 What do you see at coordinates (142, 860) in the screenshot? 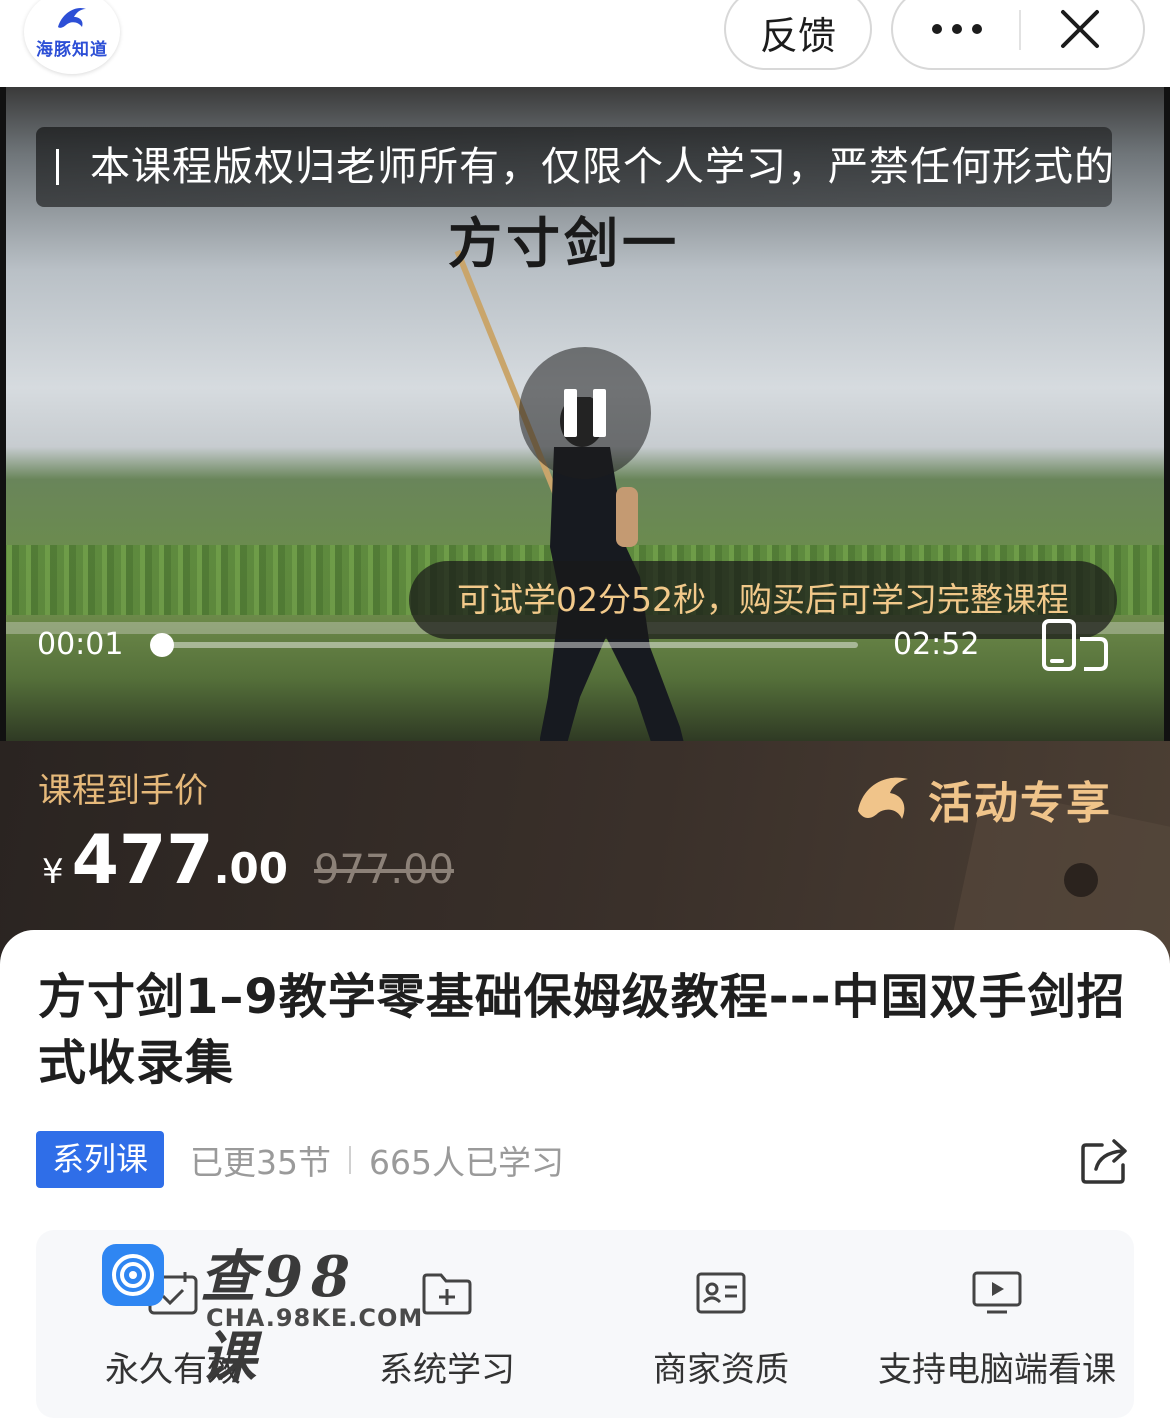
I see `price-integer: 477` at bounding box center [142, 860].